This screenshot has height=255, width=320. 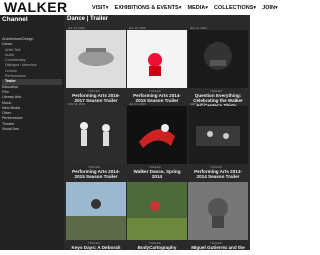 I want to click on nav-join-label: JOIN, so click(x=269, y=8).